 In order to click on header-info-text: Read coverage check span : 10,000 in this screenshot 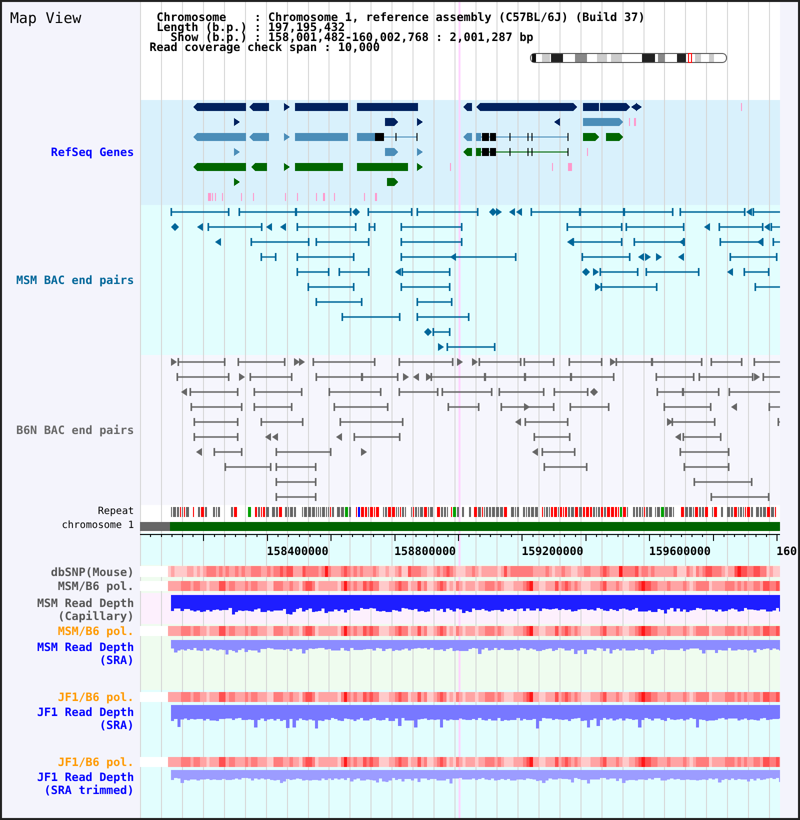, I will do `click(265, 47)`.